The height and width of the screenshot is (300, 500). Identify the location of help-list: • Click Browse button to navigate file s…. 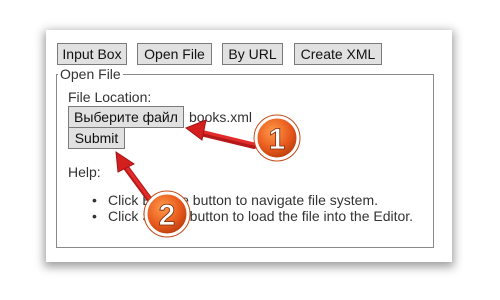
(249, 208).